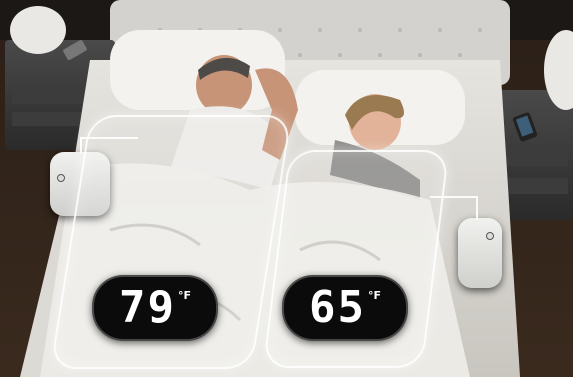  I want to click on left-temperature-value: 79, so click(147, 307).